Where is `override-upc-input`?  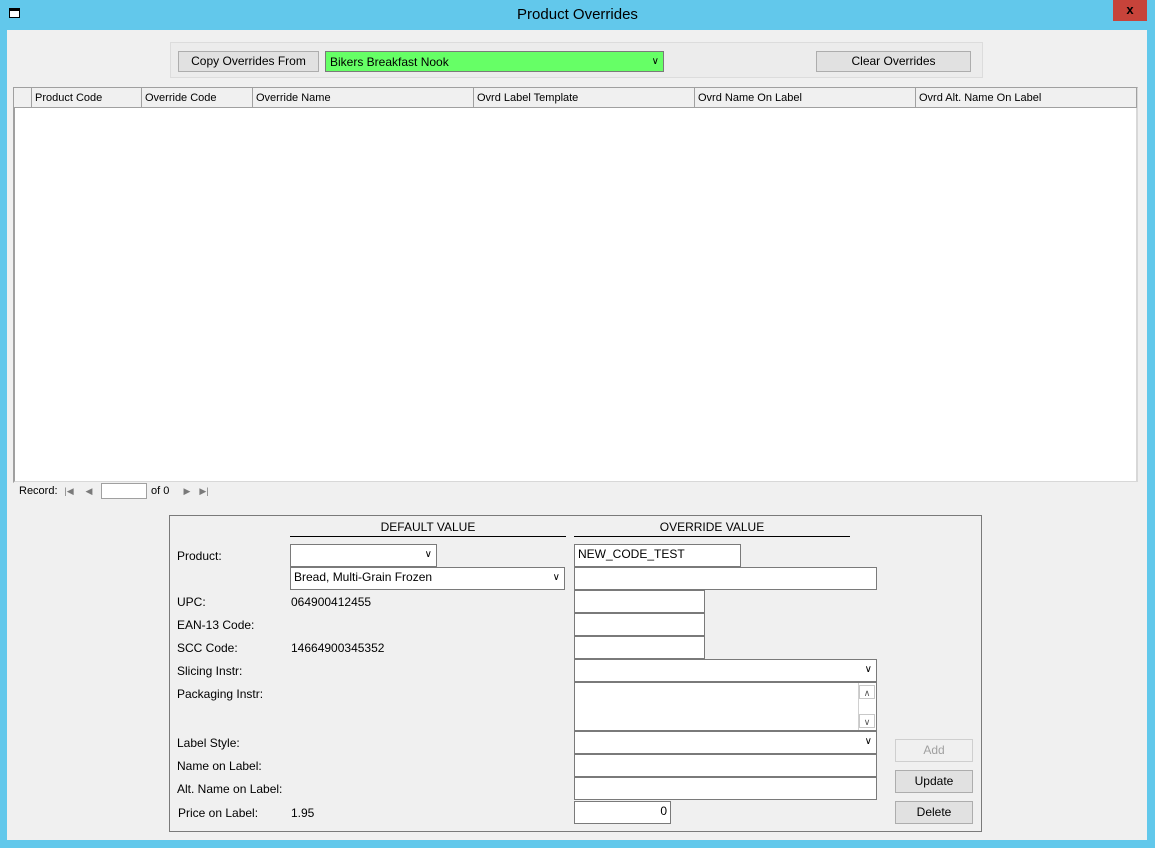
override-upc-input is located at coordinates (639, 601).